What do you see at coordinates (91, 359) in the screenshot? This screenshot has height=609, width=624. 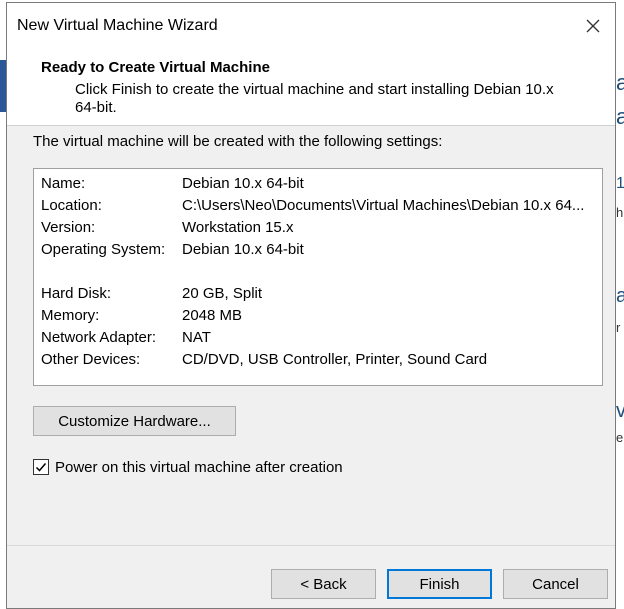 I see `setting-key: Other Devices:` at bounding box center [91, 359].